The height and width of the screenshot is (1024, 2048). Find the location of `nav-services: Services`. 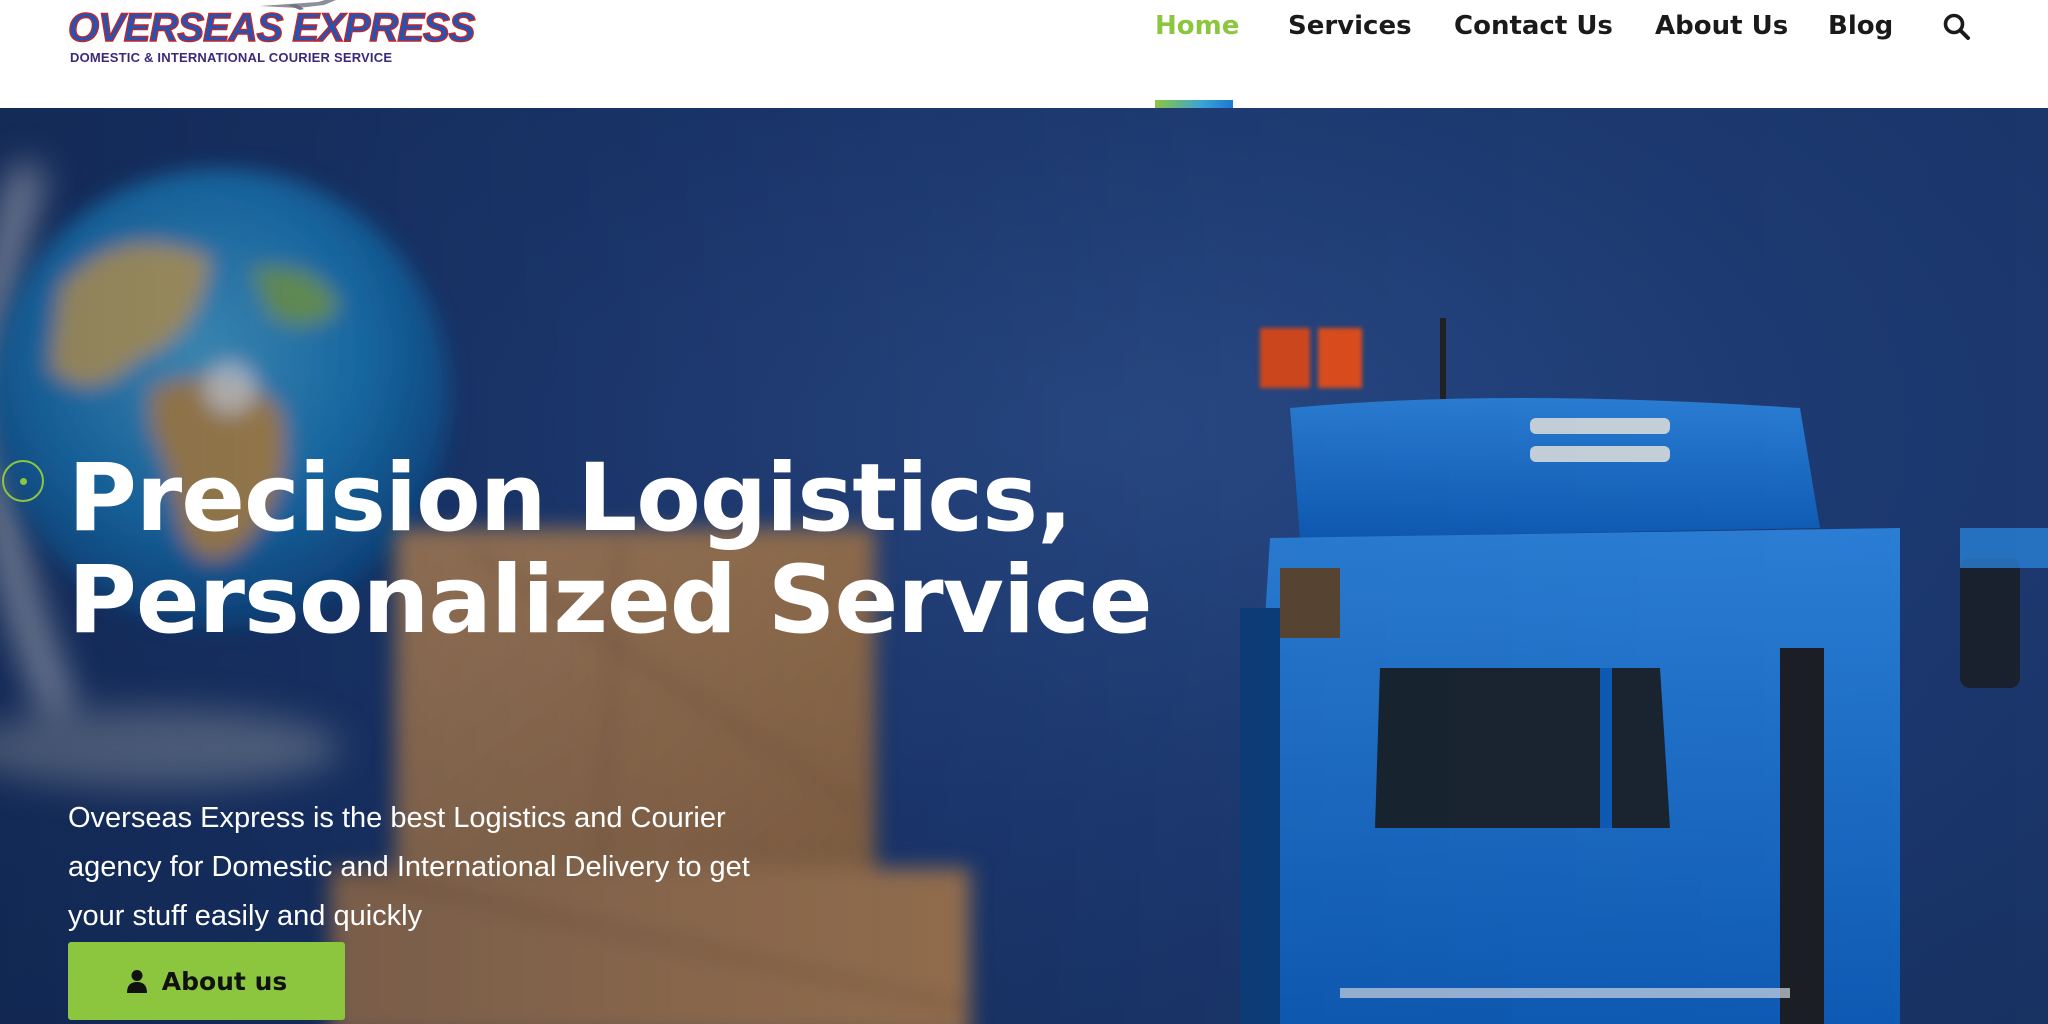

nav-services: Services is located at coordinates (1350, 26).